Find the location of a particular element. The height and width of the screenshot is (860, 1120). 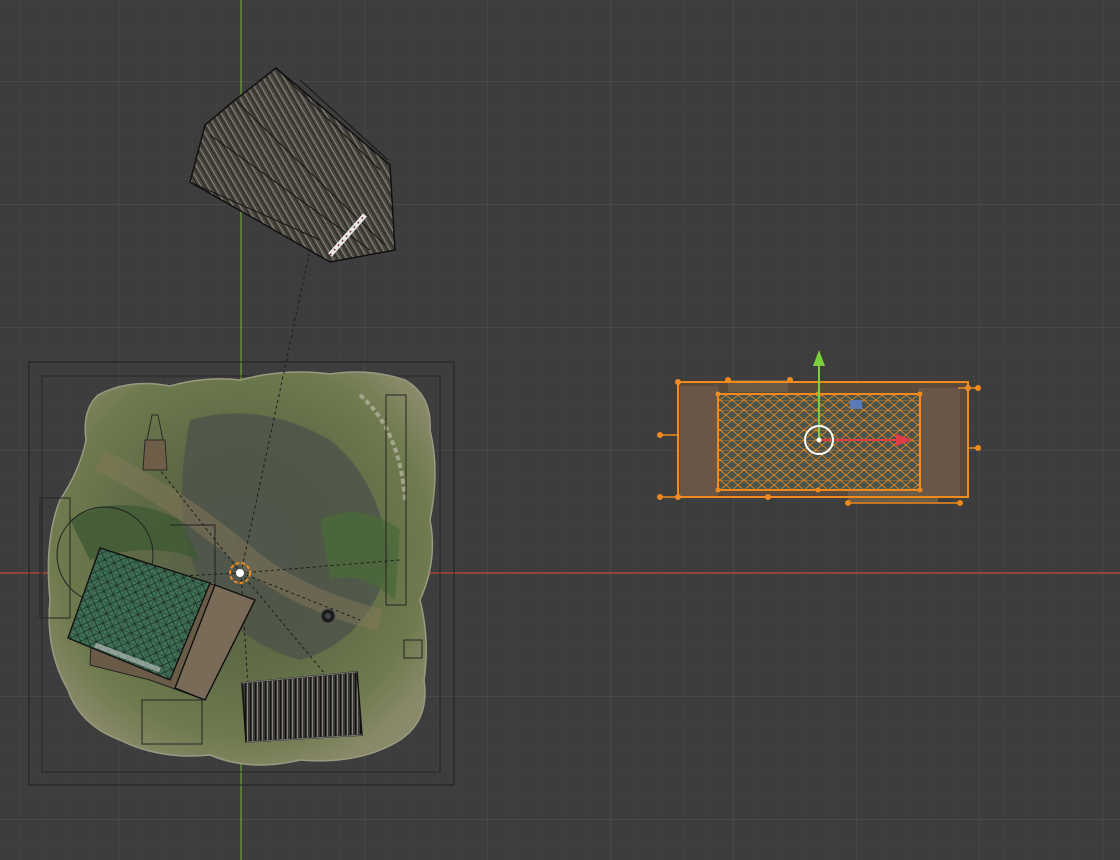

log-shelter is located at coordinates (302, 707).